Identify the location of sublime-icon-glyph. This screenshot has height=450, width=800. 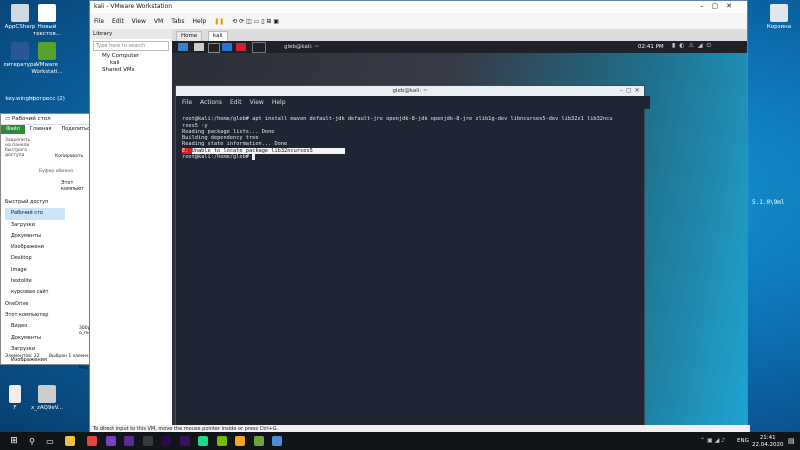
(147, 441).